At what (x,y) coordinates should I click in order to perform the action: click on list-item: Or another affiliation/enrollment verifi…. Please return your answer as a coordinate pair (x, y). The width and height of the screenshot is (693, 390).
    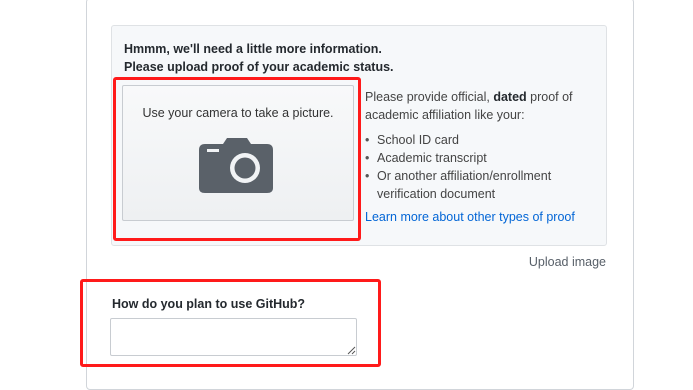
    Looking at the image, I should click on (489, 185).